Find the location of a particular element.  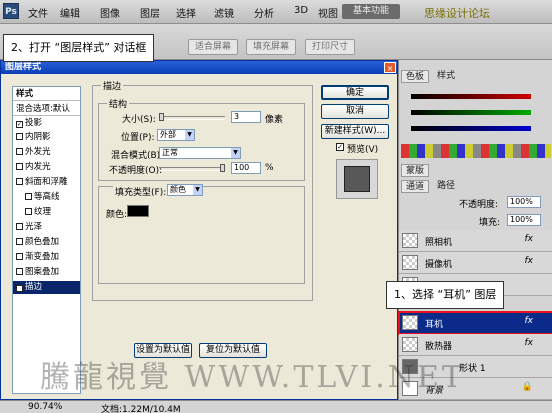

style-item-pattern-overlay: 图案叠加 is located at coordinates (46, 272).